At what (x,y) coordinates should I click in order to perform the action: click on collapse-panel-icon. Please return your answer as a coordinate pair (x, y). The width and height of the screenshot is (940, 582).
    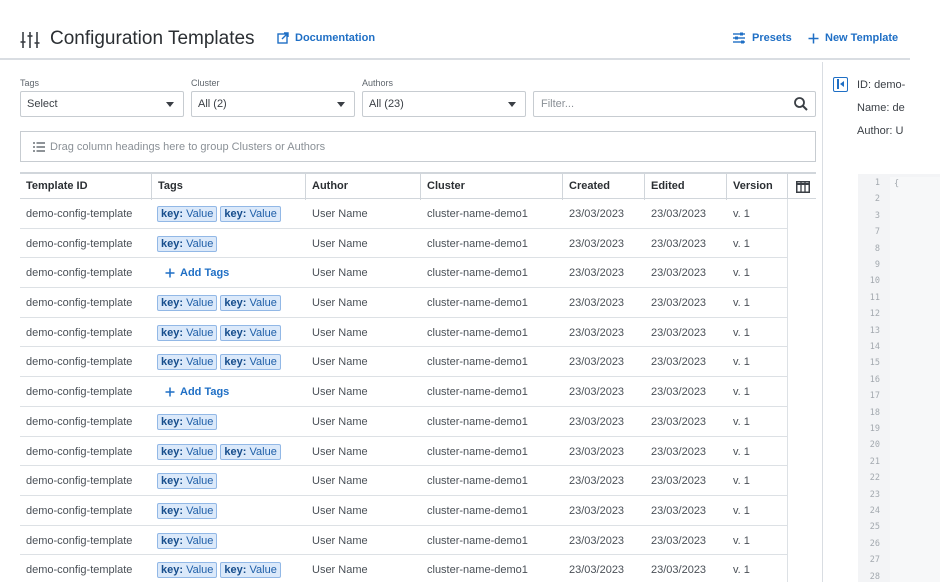
    Looking at the image, I should click on (840, 84).